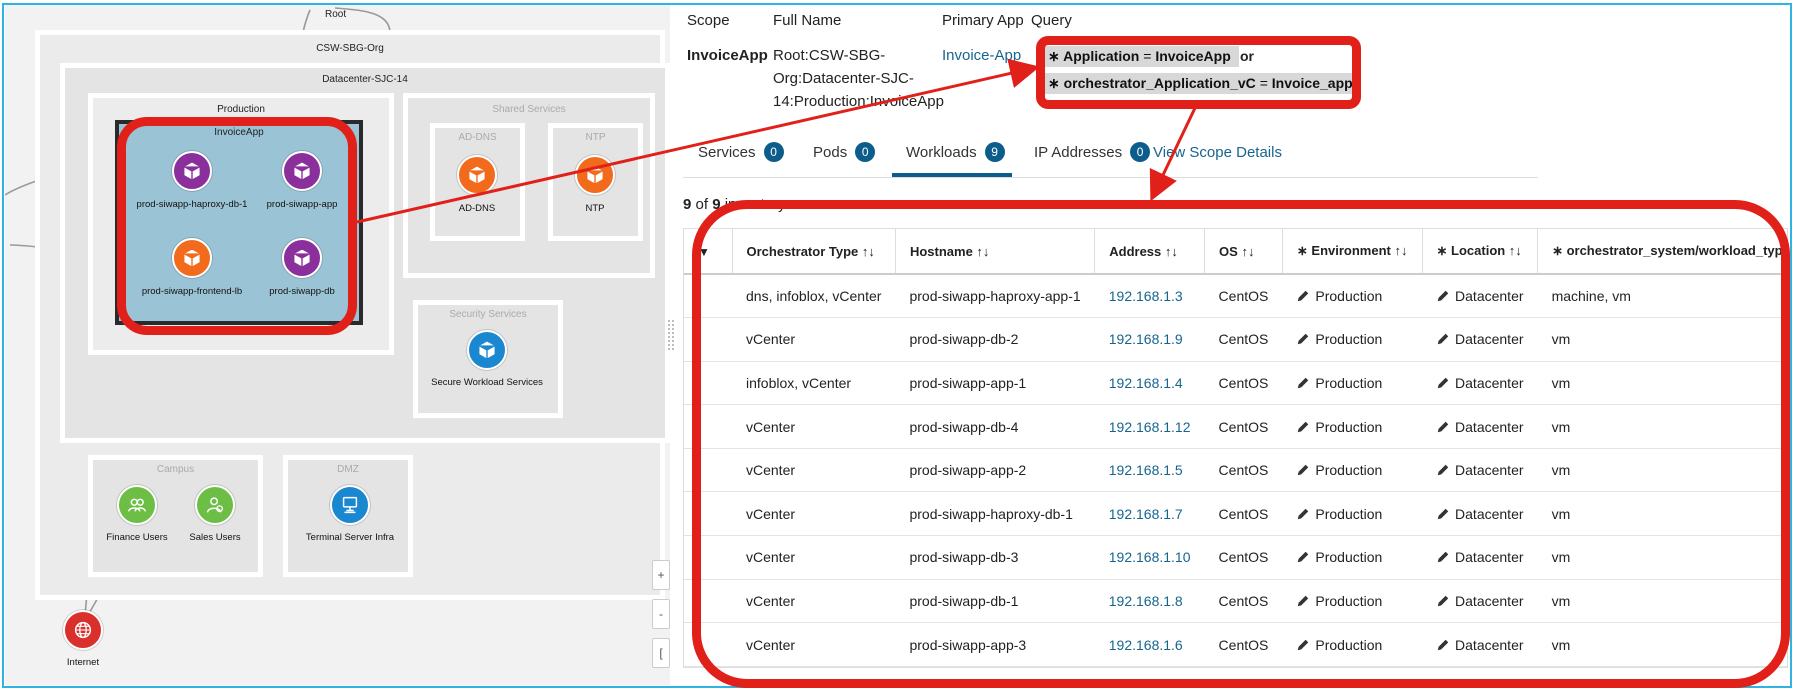 The image size is (1796, 692). I want to click on org-scope-label: CSW-SBG-Org, so click(350, 48).